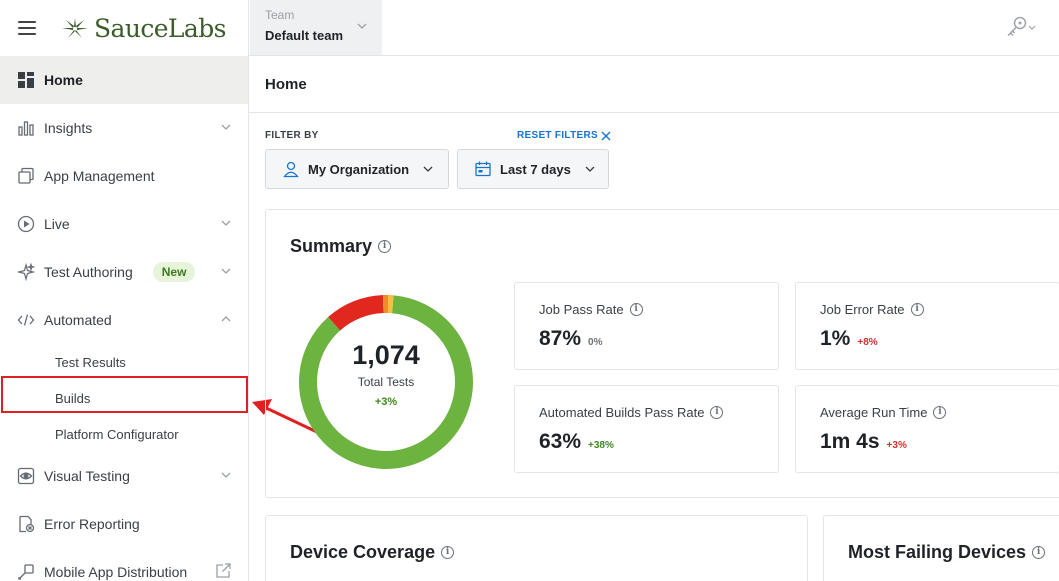 The width and height of the screenshot is (1059, 581). Describe the element at coordinates (92, 524) in the screenshot. I see `sidebar-item-label: Error Reporting` at that location.